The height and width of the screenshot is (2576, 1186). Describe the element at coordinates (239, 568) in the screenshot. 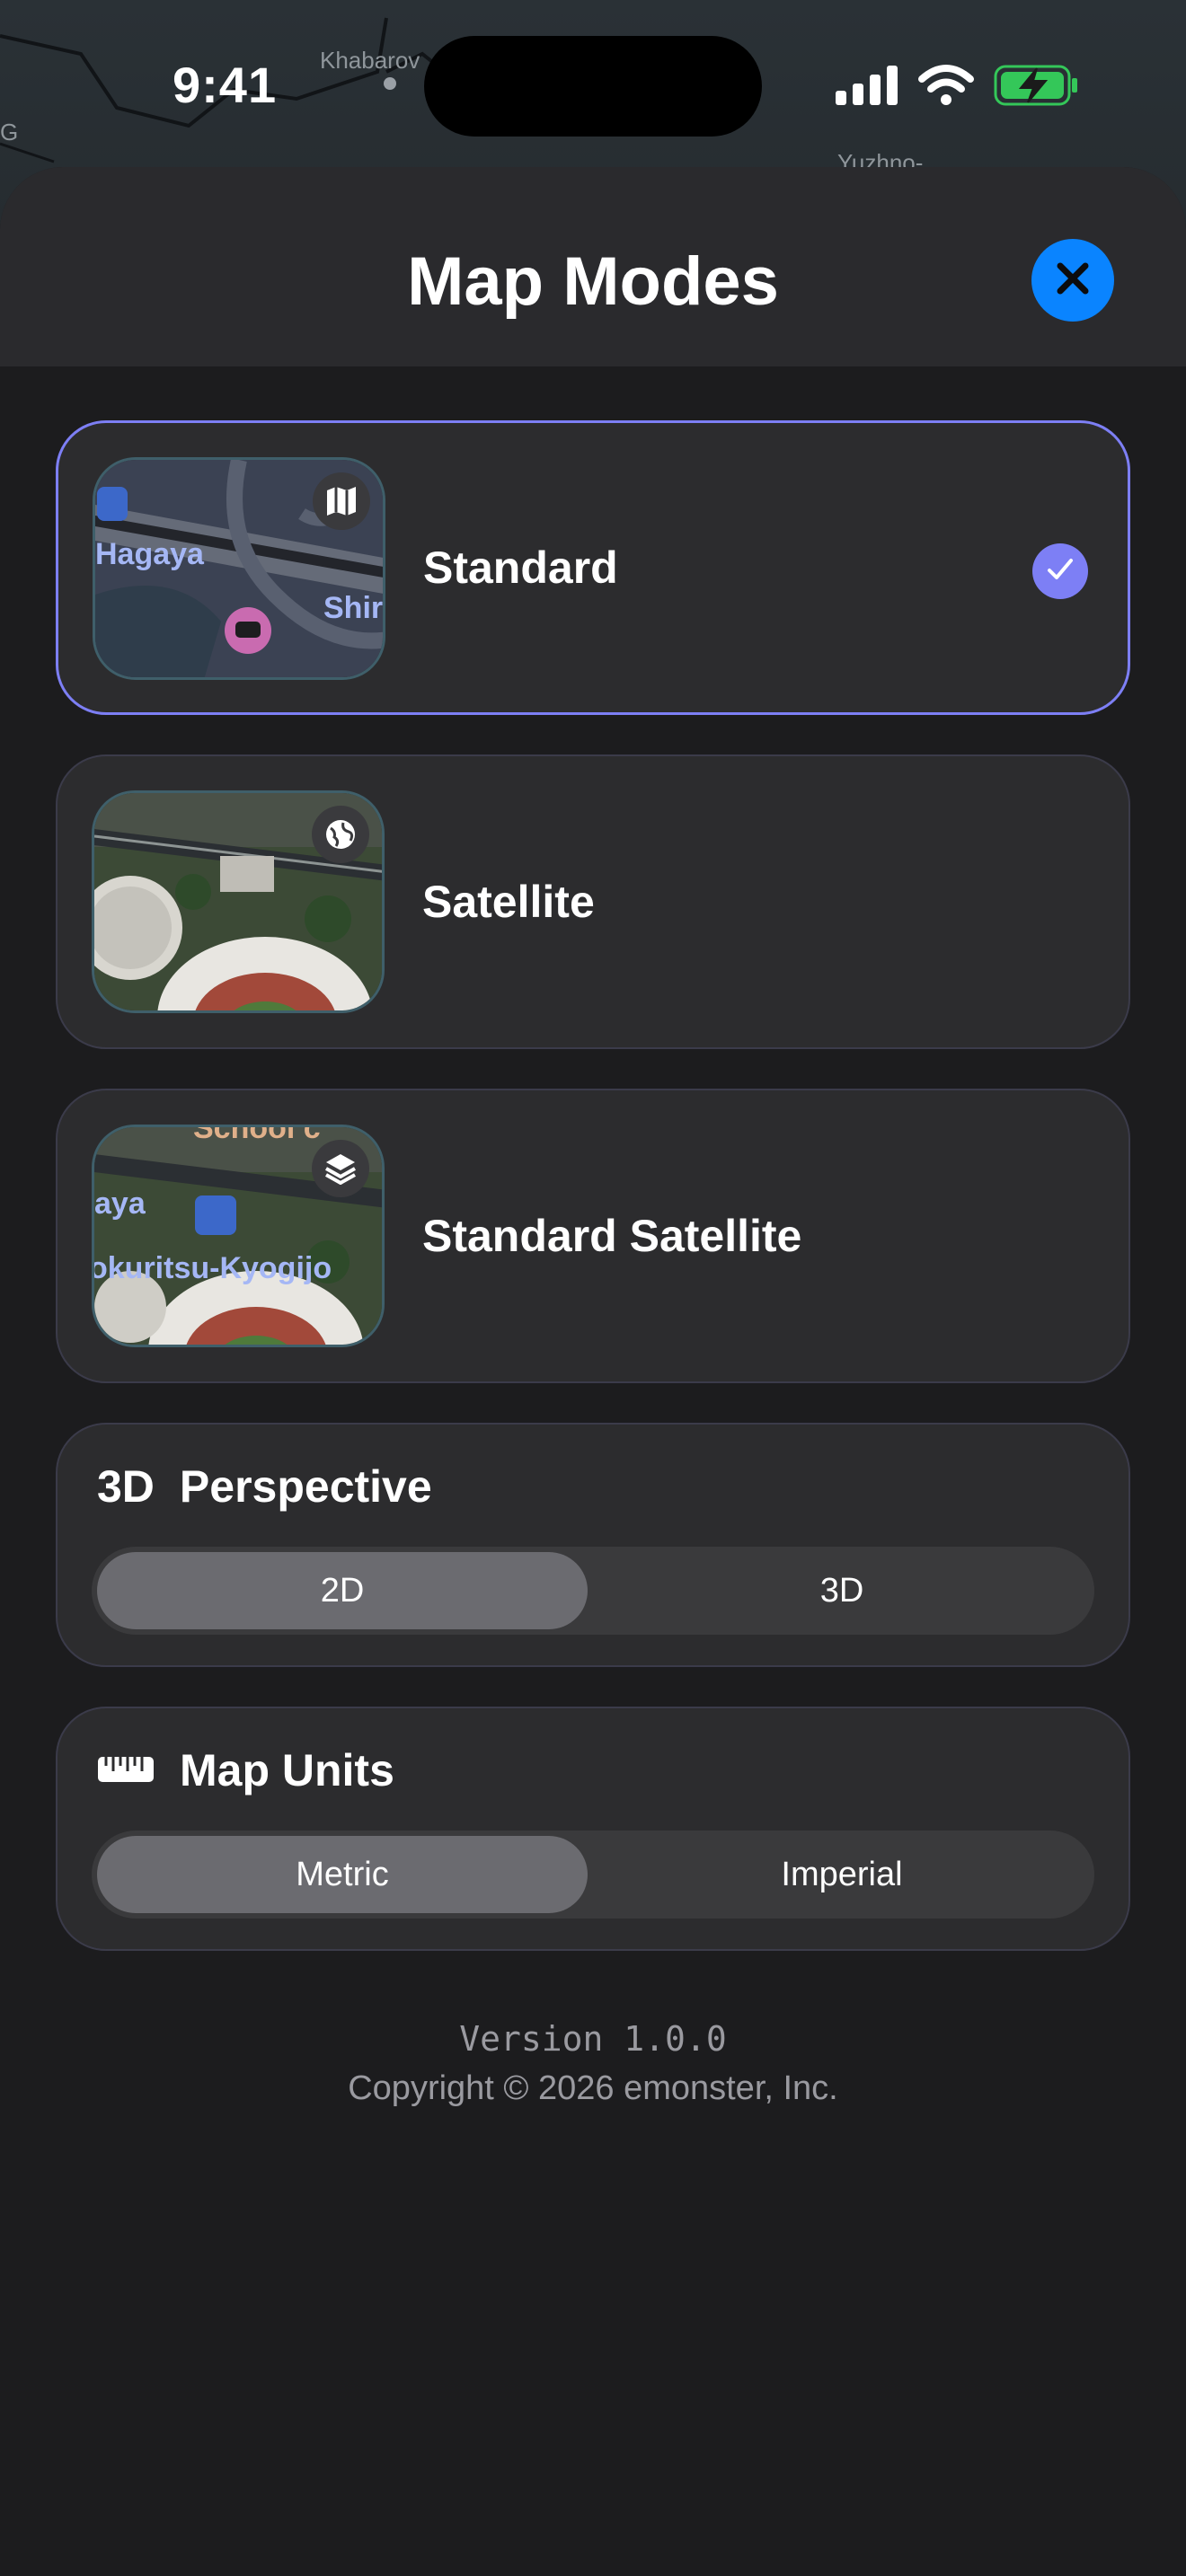

I see `standard-thumbnail: Hagaya Shir` at that location.